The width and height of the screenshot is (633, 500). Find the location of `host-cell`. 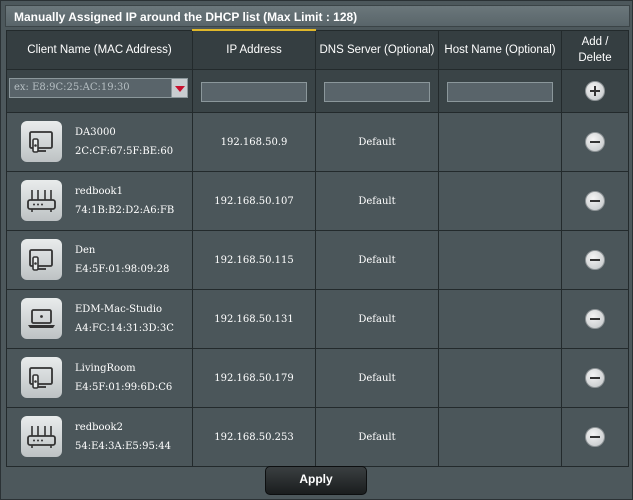

host-cell is located at coordinates (500, 91).